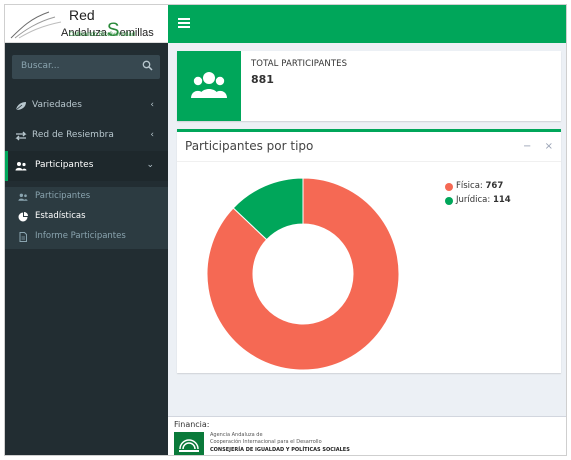 This screenshot has width=571, height=460. I want to click on sidebar-item-red-de-resiembra: Red de Resiembra ‹, so click(86, 136).